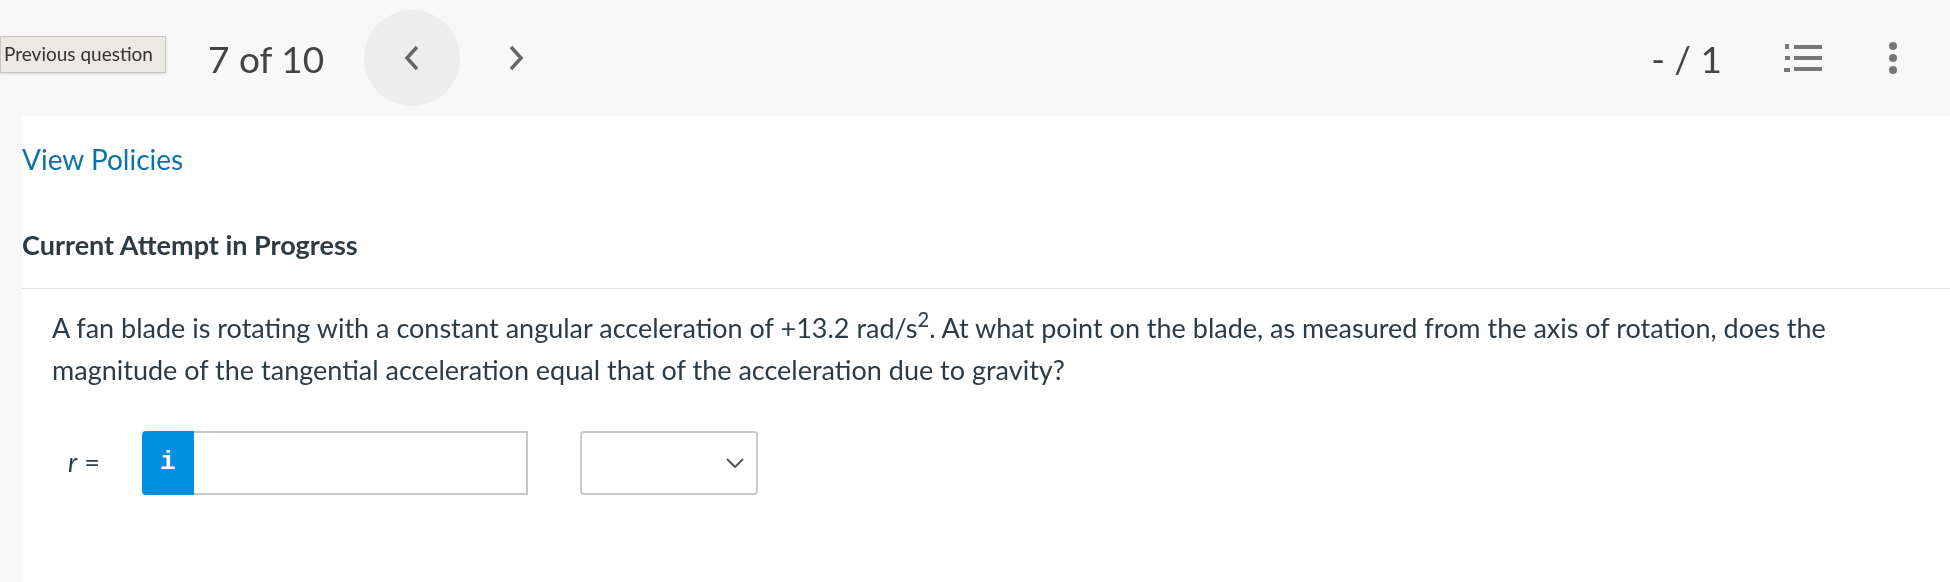  What do you see at coordinates (190, 245) in the screenshot?
I see `attempt-heading: Current Attempt in Progress` at bounding box center [190, 245].